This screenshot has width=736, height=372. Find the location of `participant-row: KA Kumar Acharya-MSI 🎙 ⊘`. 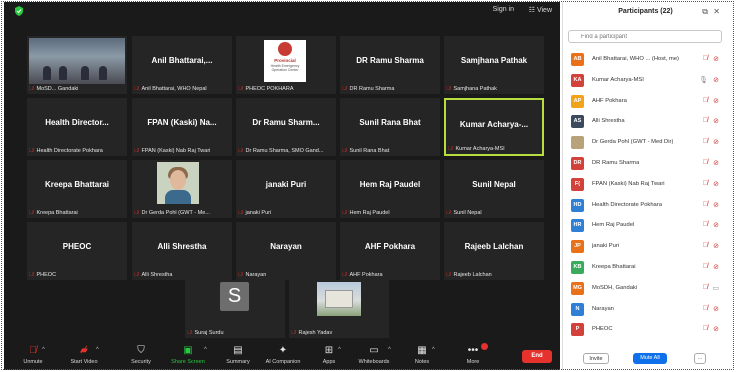

participant-row: KA Kumar Acharya-MSI 🎙 ⊘ is located at coordinates (646, 80).